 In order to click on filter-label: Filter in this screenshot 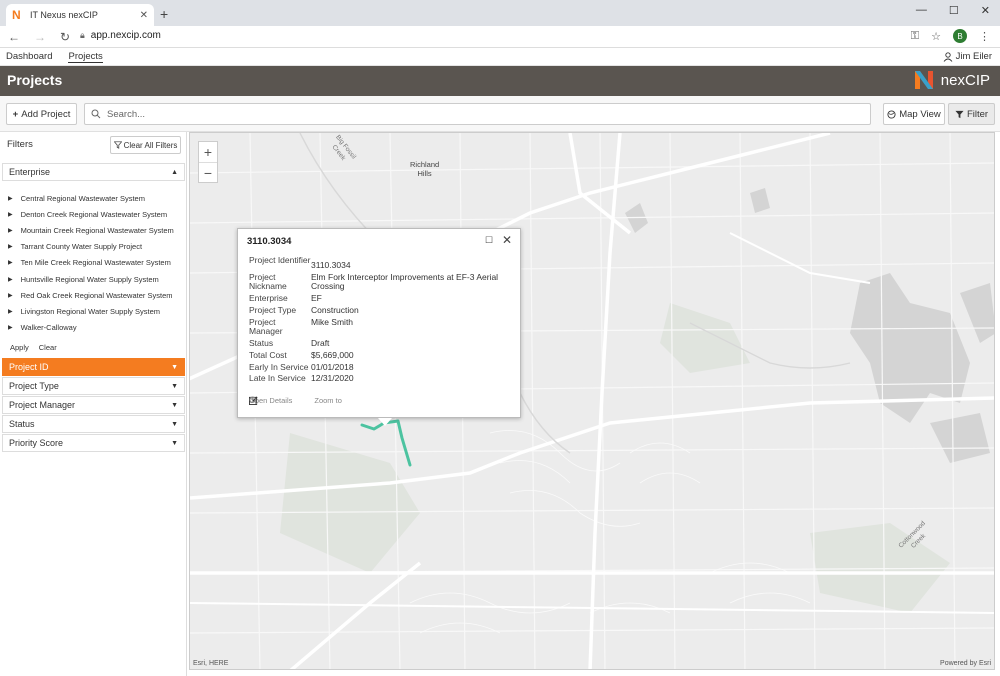, I will do `click(977, 114)`.